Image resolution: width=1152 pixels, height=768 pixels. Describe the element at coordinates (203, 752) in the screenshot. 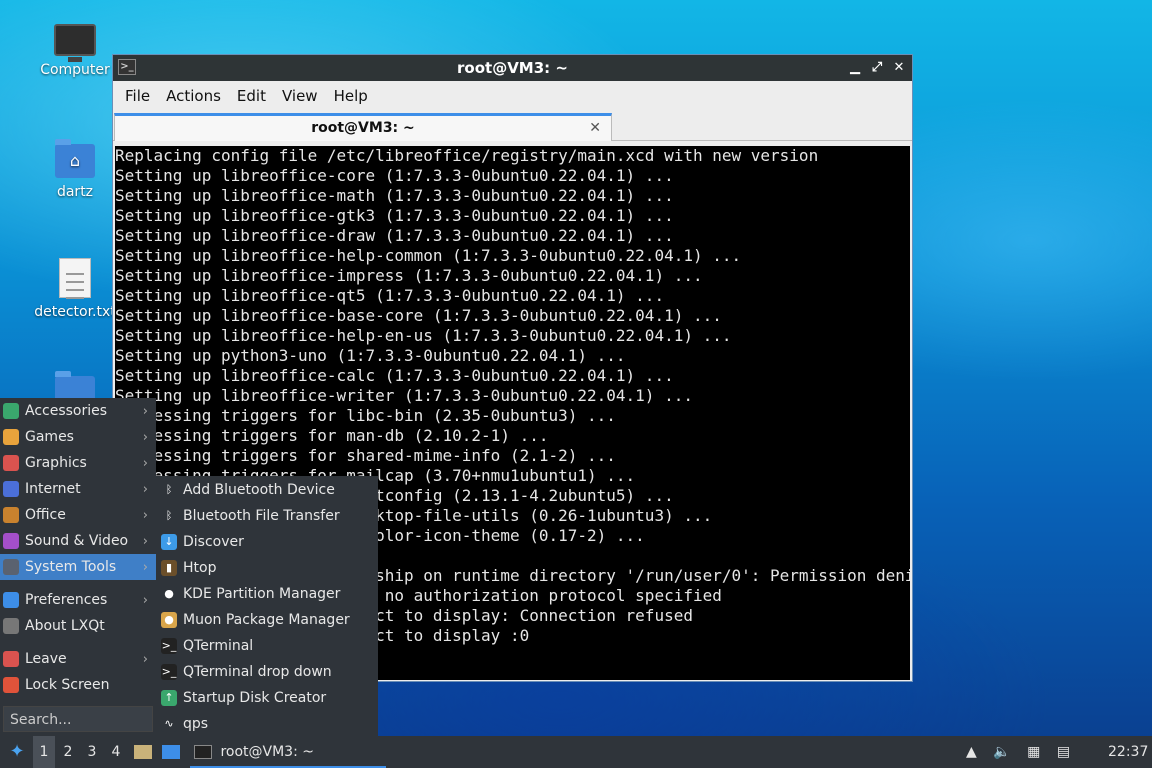

I see `terminal-icon` at that location.